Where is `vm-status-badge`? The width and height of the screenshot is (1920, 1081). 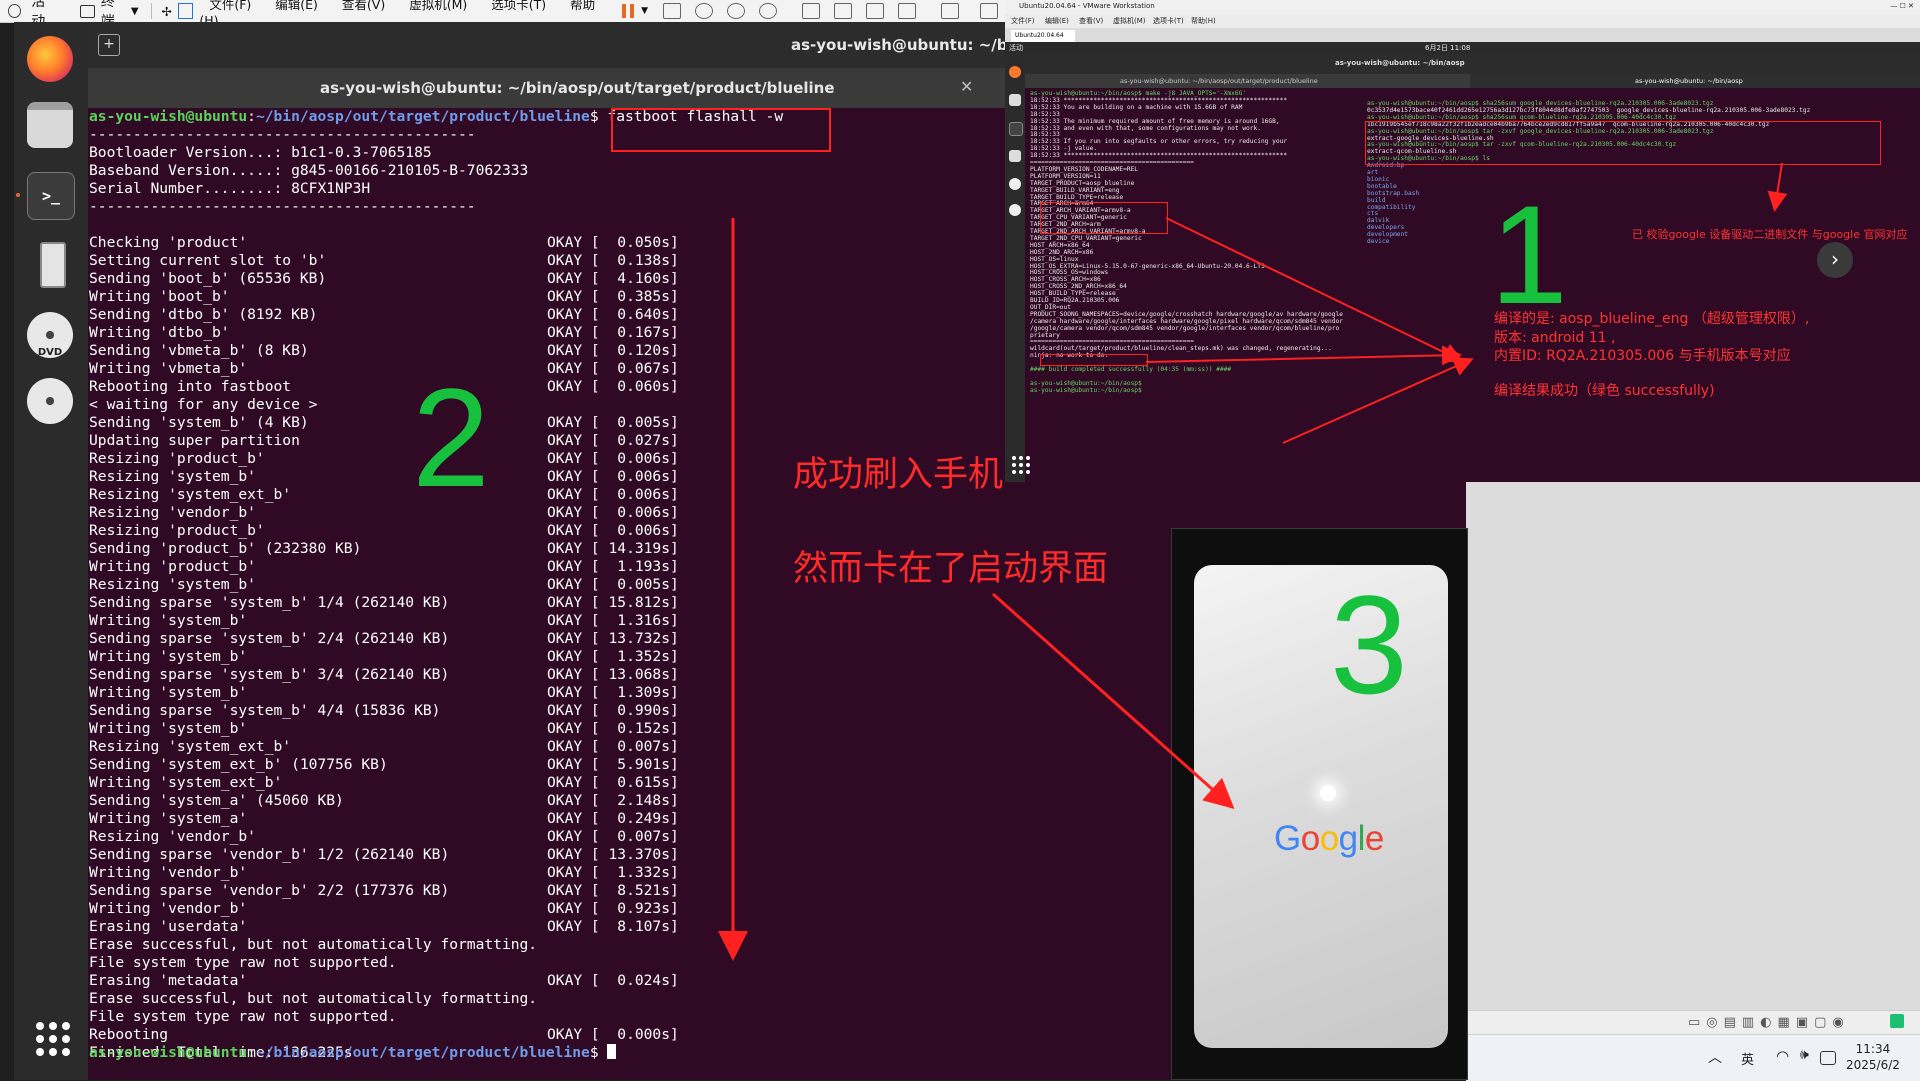
vm-status-badge is located at coordinates (1897, 1021).